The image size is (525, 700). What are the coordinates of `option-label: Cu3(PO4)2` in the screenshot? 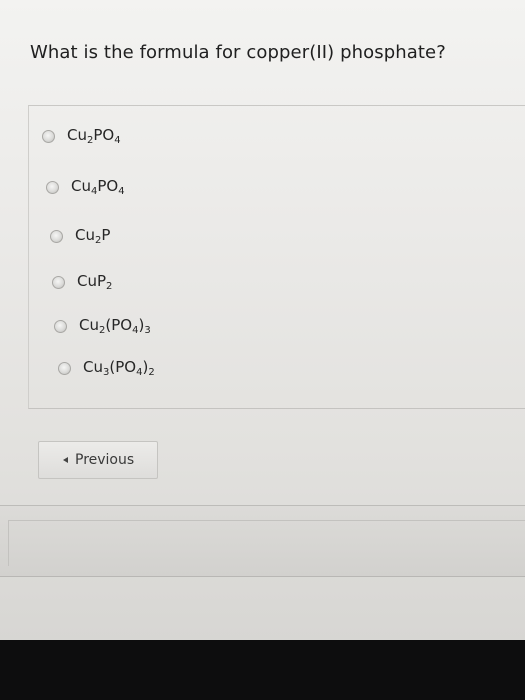 It's located at (119, 368).